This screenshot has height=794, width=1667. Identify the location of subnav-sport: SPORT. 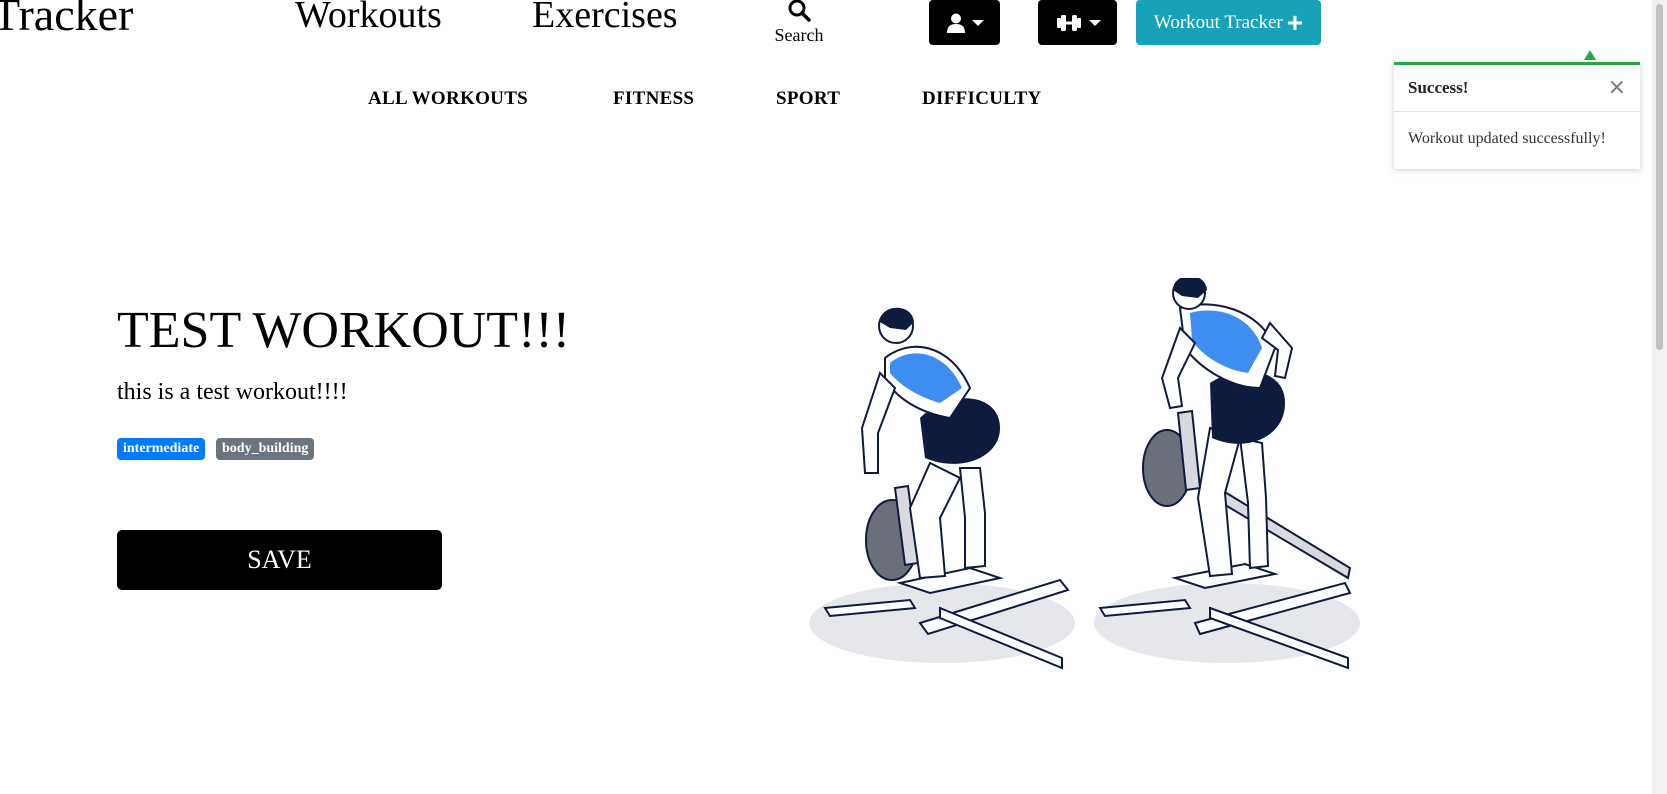
(808, 99).